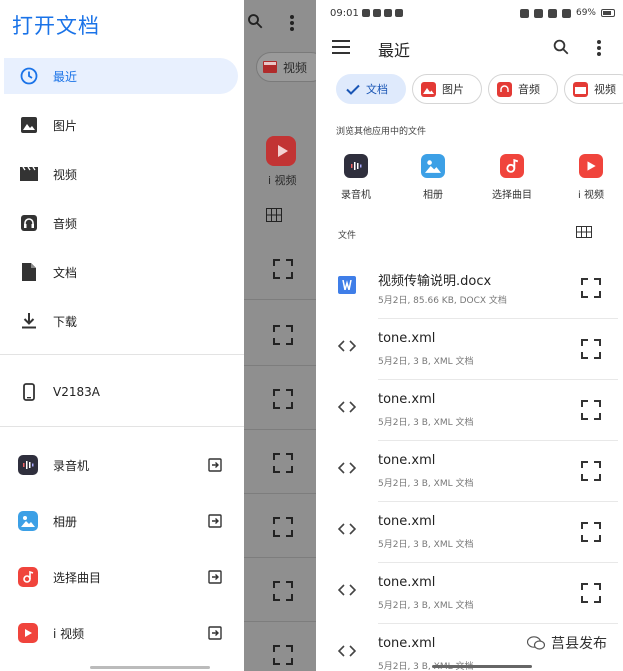  I want to click on chip-images: 图片, so click(447, 89).